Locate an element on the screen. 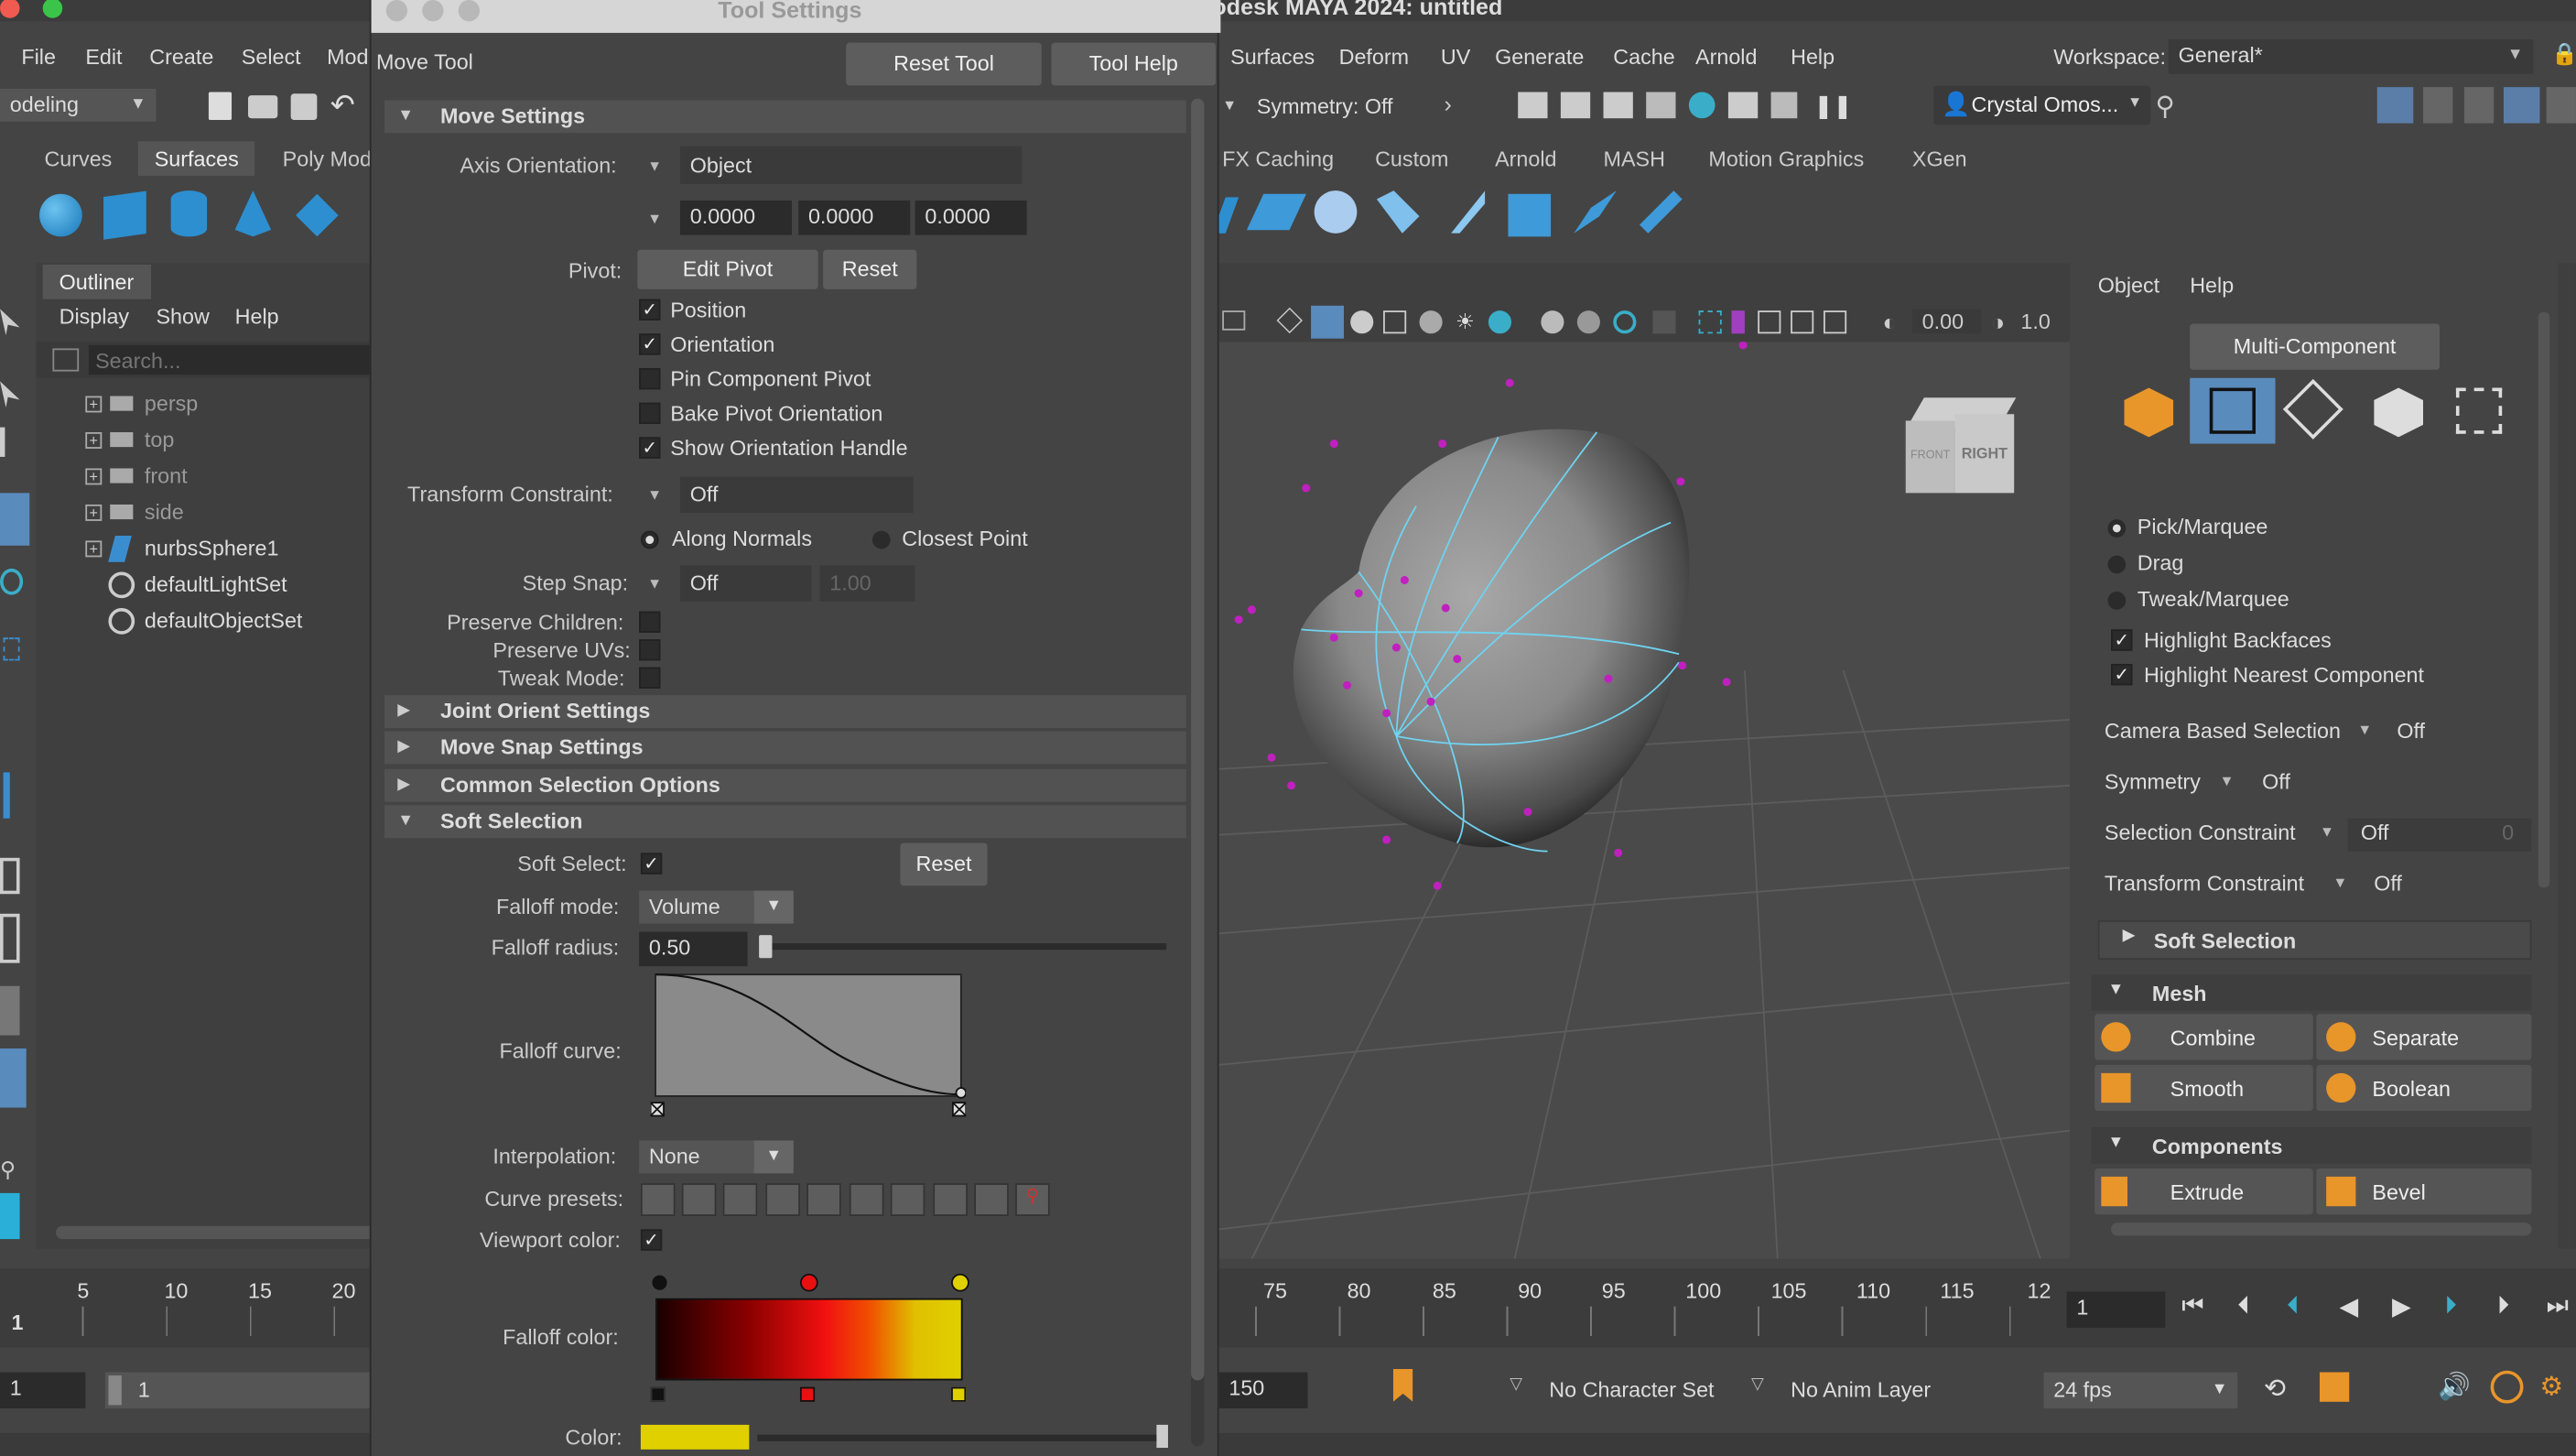  exposure-icon: ◐ is located at coordinates (1890, 322).